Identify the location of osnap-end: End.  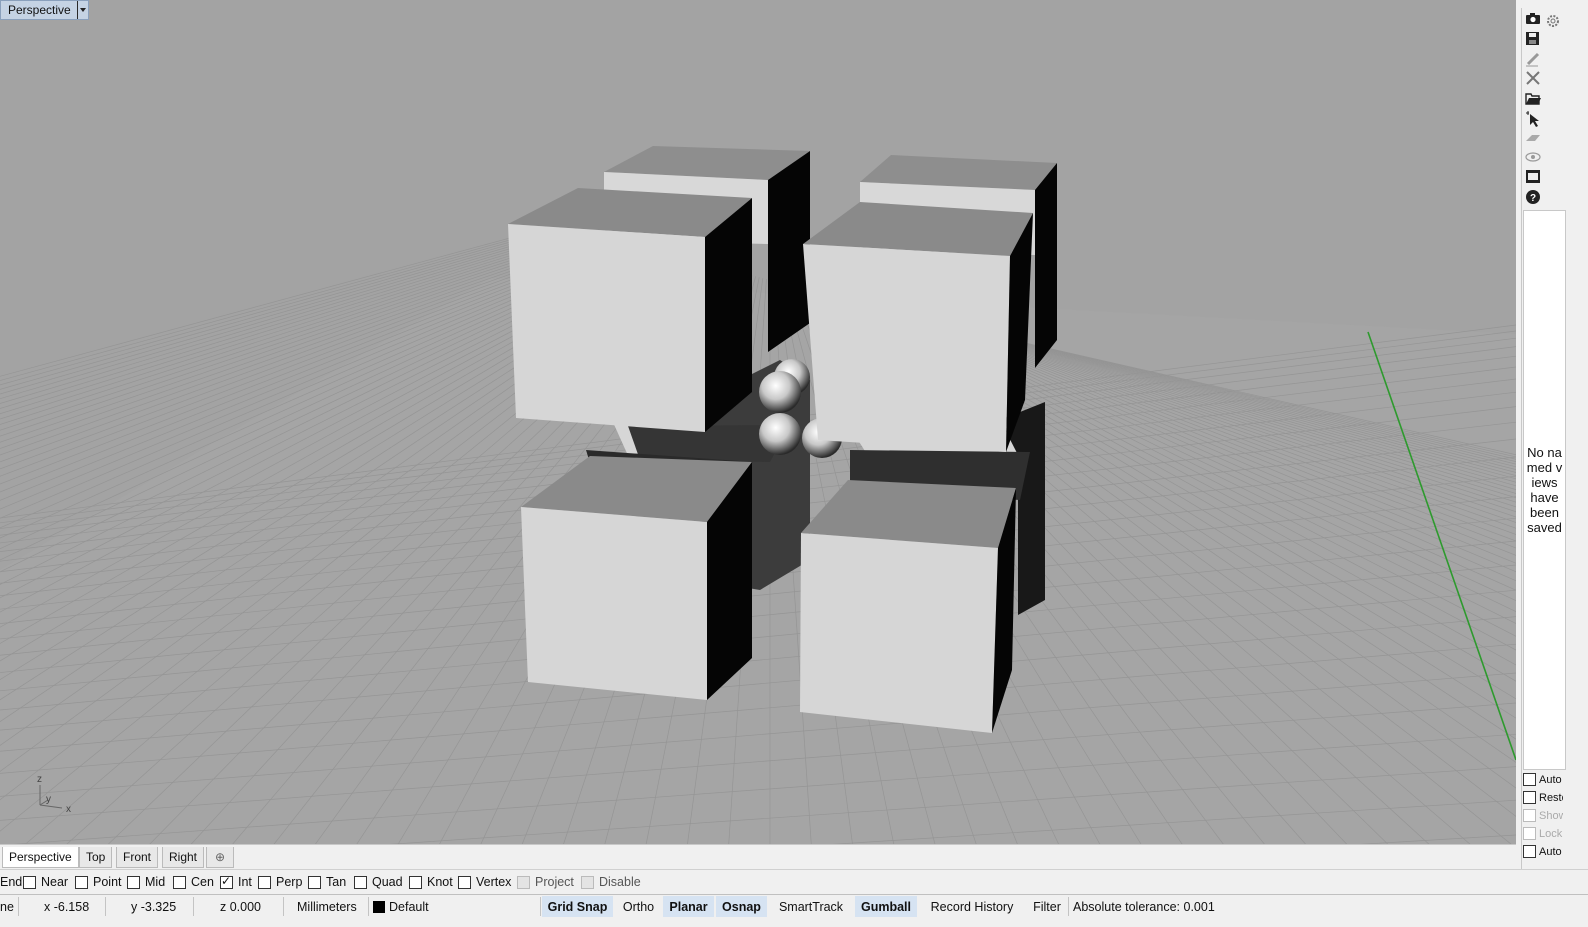
(11, 882).